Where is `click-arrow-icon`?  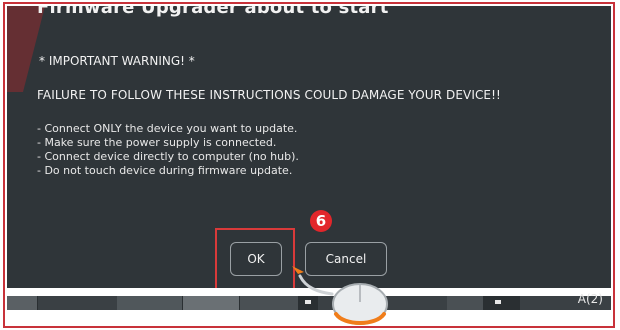 click-arrow-icon is located at coordinates (298, 270).